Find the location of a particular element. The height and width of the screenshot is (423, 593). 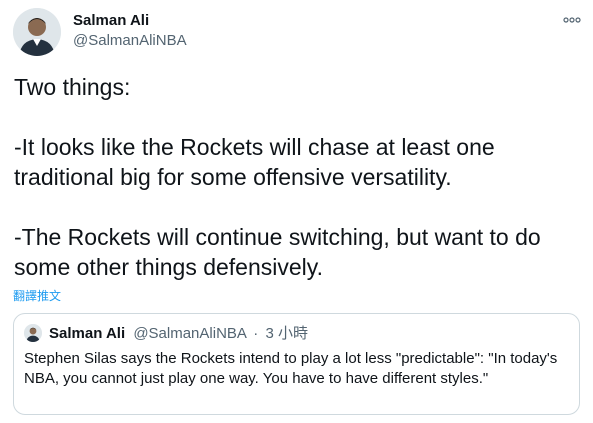

more-options-button is located at coordinates (572, 20).